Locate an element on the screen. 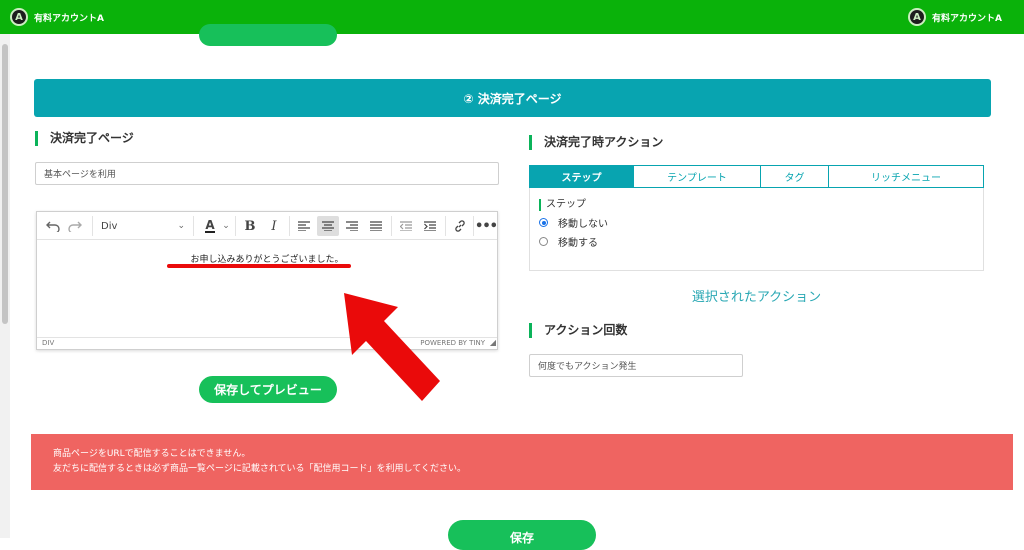  annotation-arrow-icon is located at coordinates (392, 347).